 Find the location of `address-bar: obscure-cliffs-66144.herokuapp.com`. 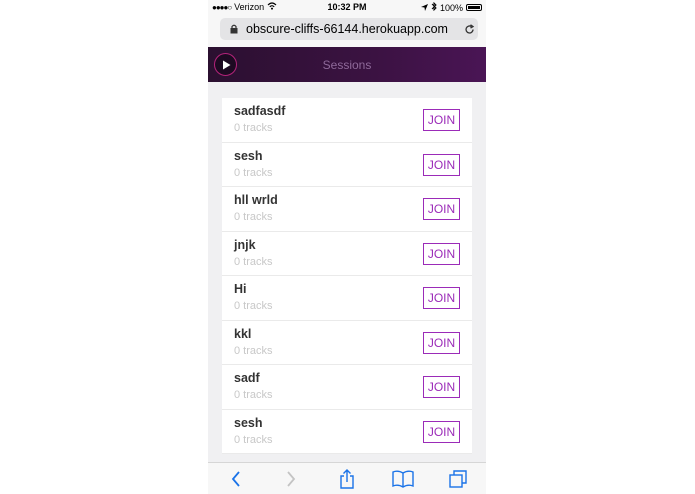

address-bar: obscure-cliffs-66144.herokuapp.com is located at coordinates (349, 29).